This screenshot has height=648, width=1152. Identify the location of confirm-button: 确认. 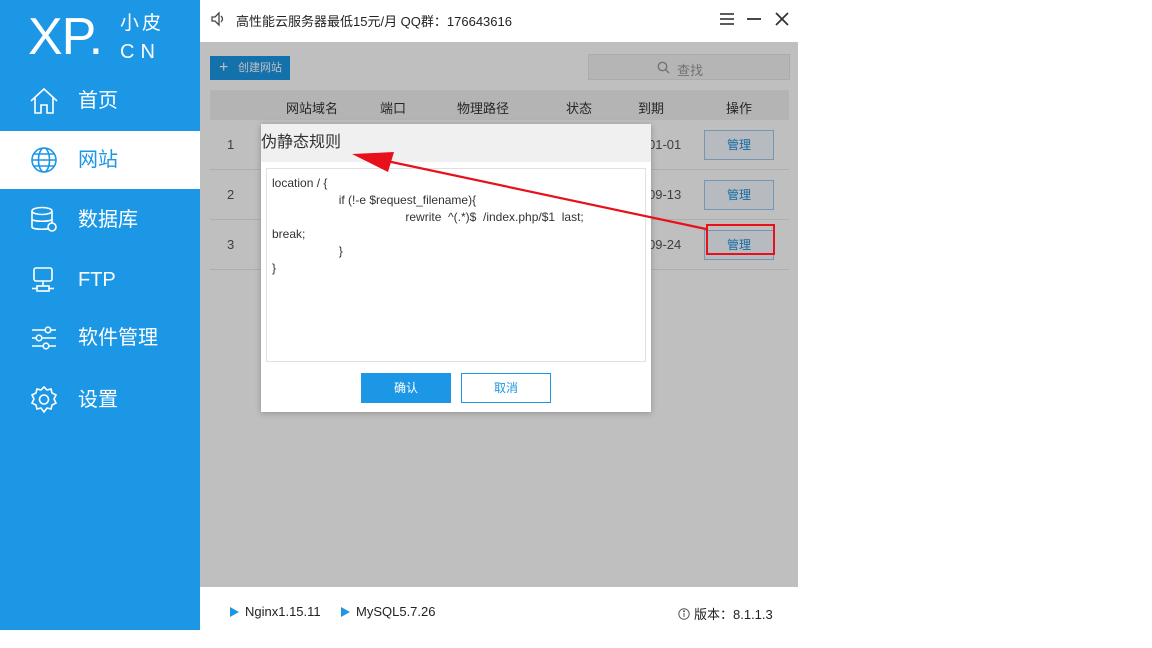
(406, 388).